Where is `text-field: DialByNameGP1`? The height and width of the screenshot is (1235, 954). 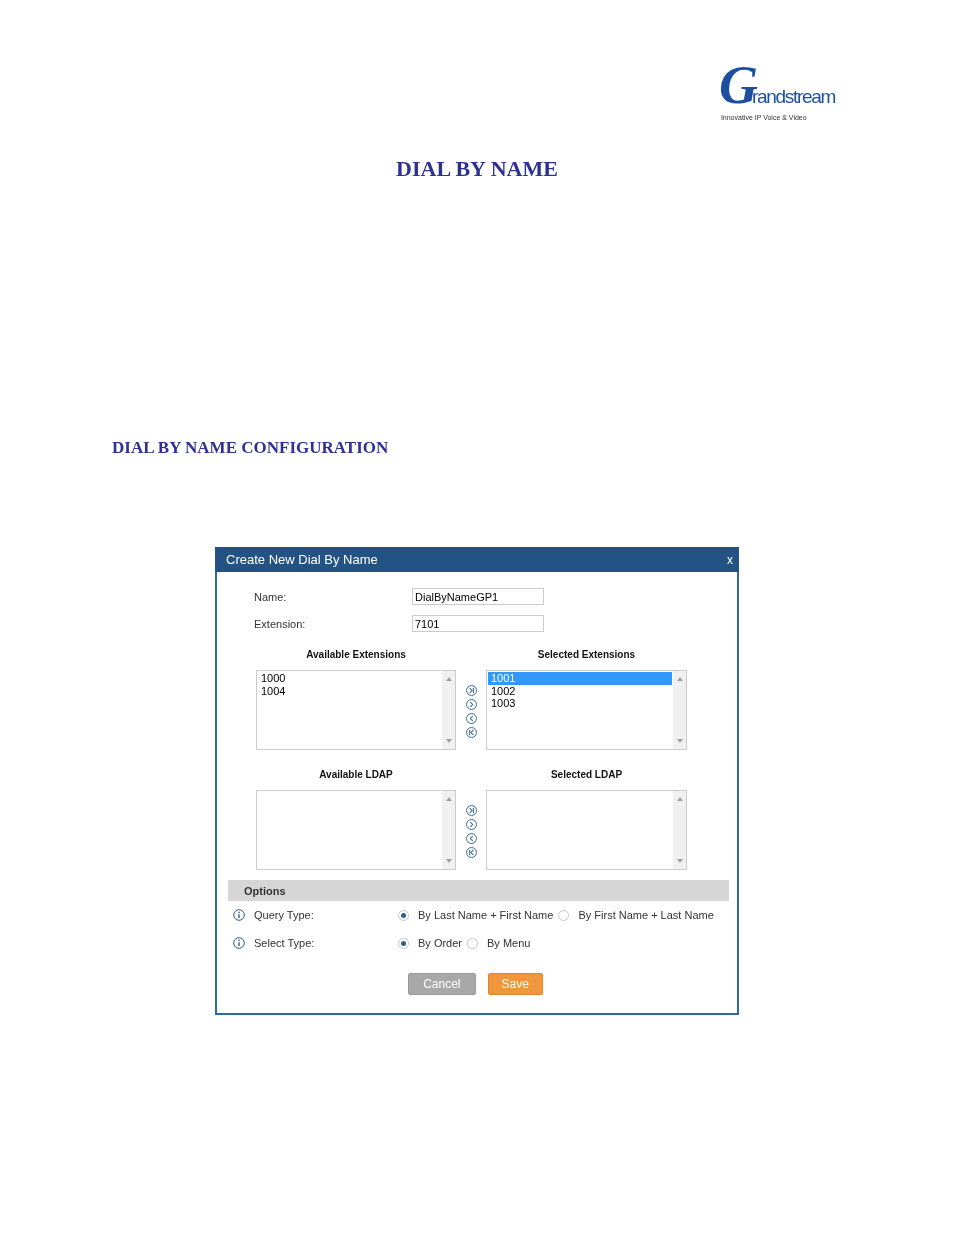
text-field: DialByNameGP1 is located at coordinates (478, 596).